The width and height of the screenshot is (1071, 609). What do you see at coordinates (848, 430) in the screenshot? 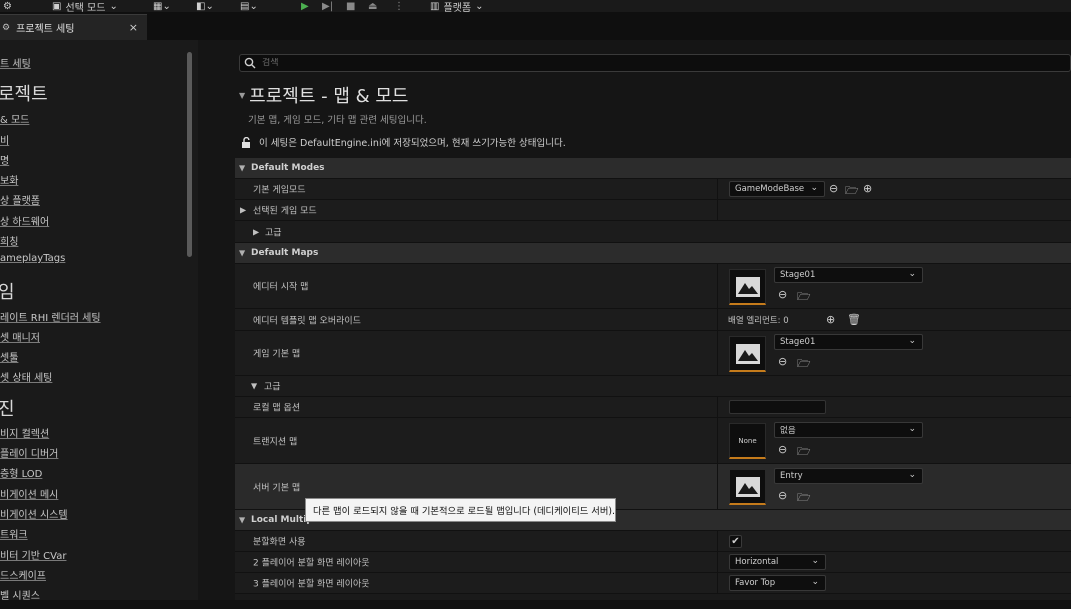
I see `transition-map-combo: 없음 ⌄` at bounding box center [848, 430].